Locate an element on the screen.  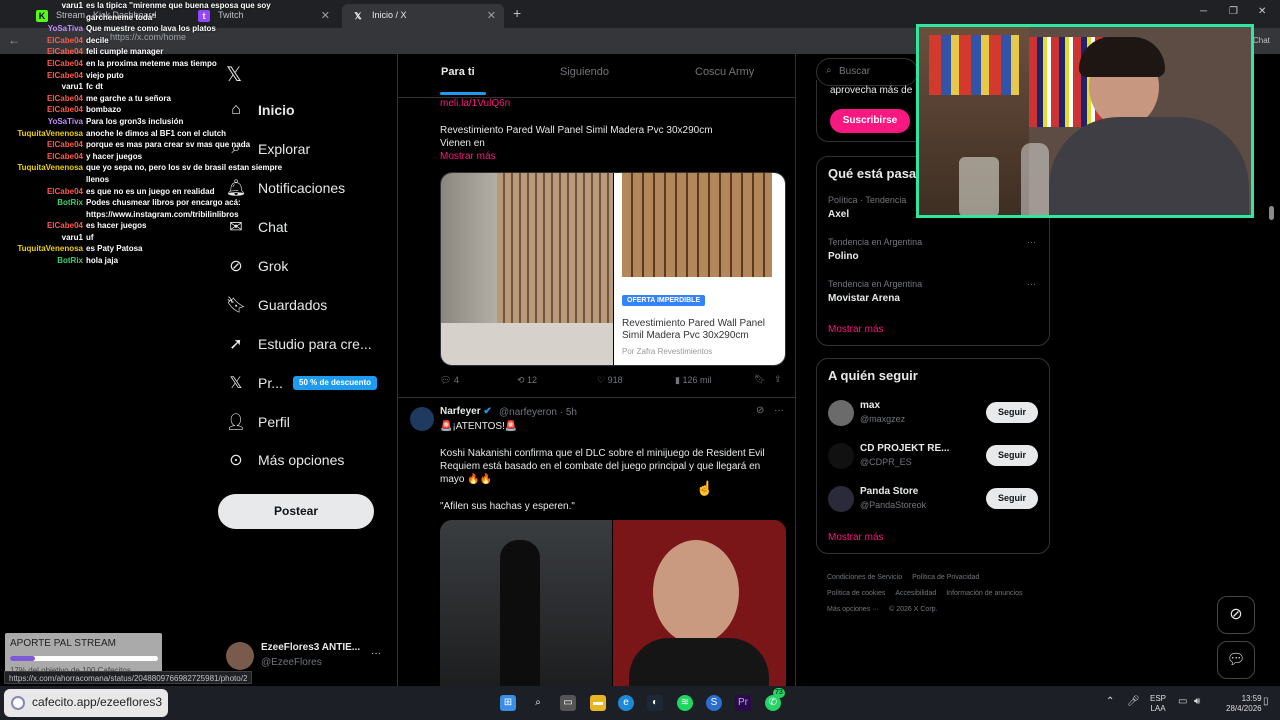
chat-text: es que no es un juego en realidad is located at coordinates (150, 191).